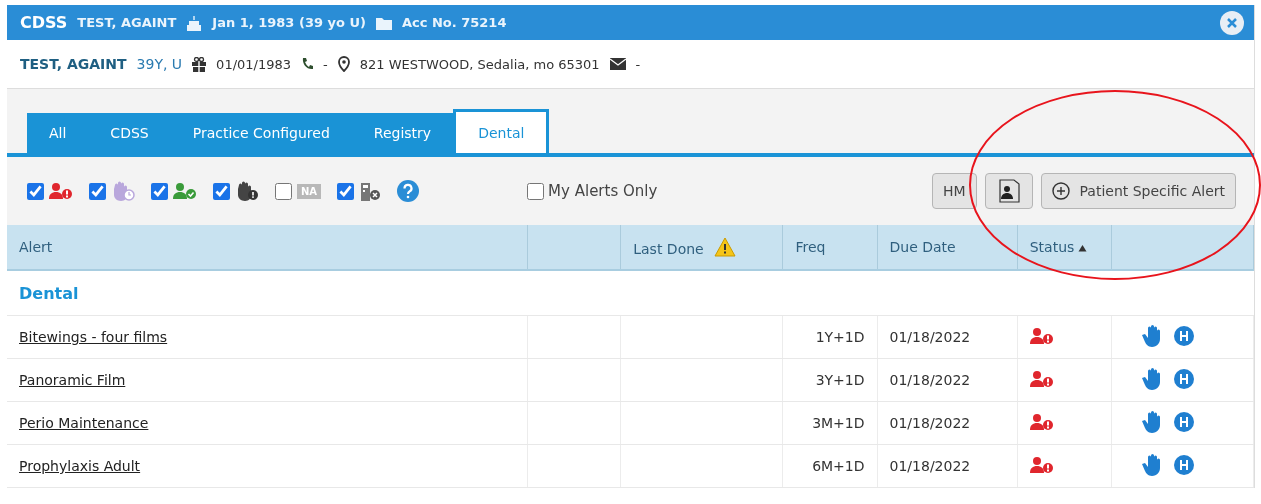  Describe the element at coordinates (402, 133) in the screenshot. I see `tab: Registry` at that location.